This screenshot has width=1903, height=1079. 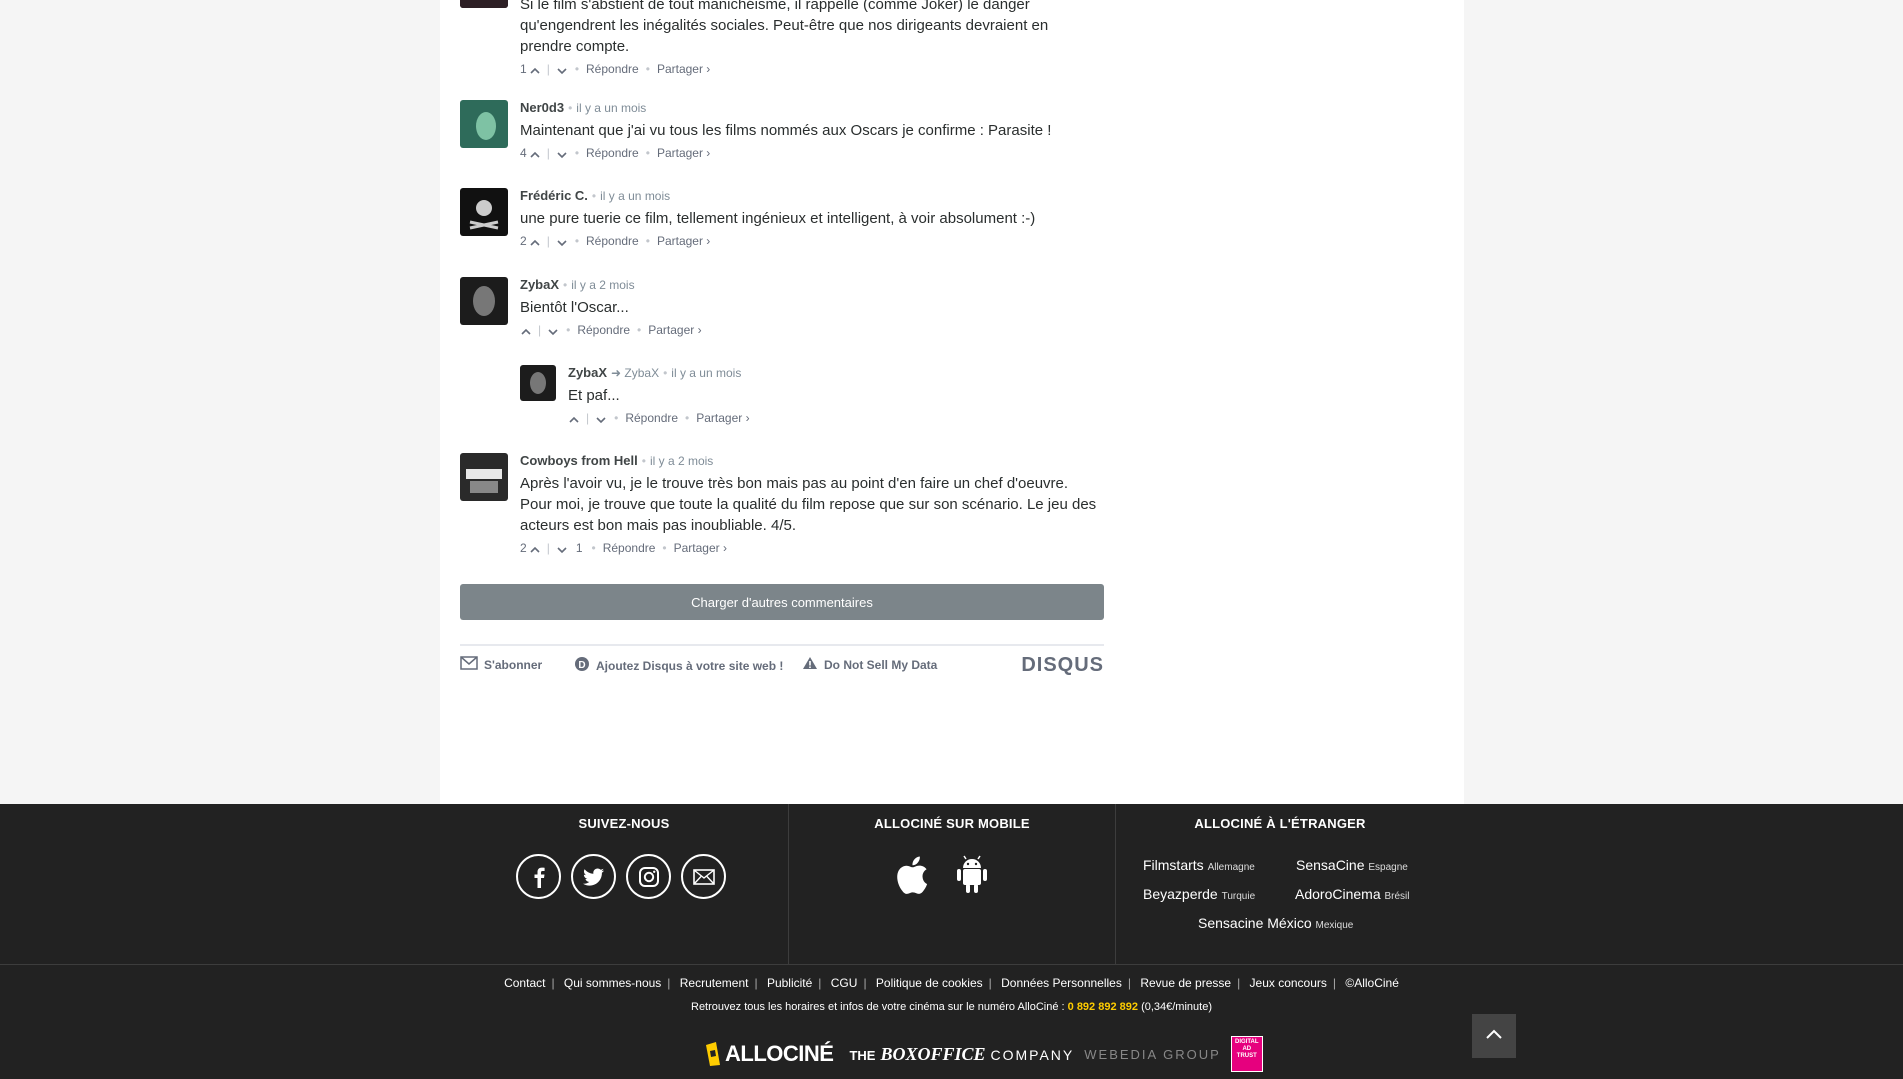 I want to click on add-disqus-link: D Ajoutez Disqus à votre site web !, so click(x=678, y=665).